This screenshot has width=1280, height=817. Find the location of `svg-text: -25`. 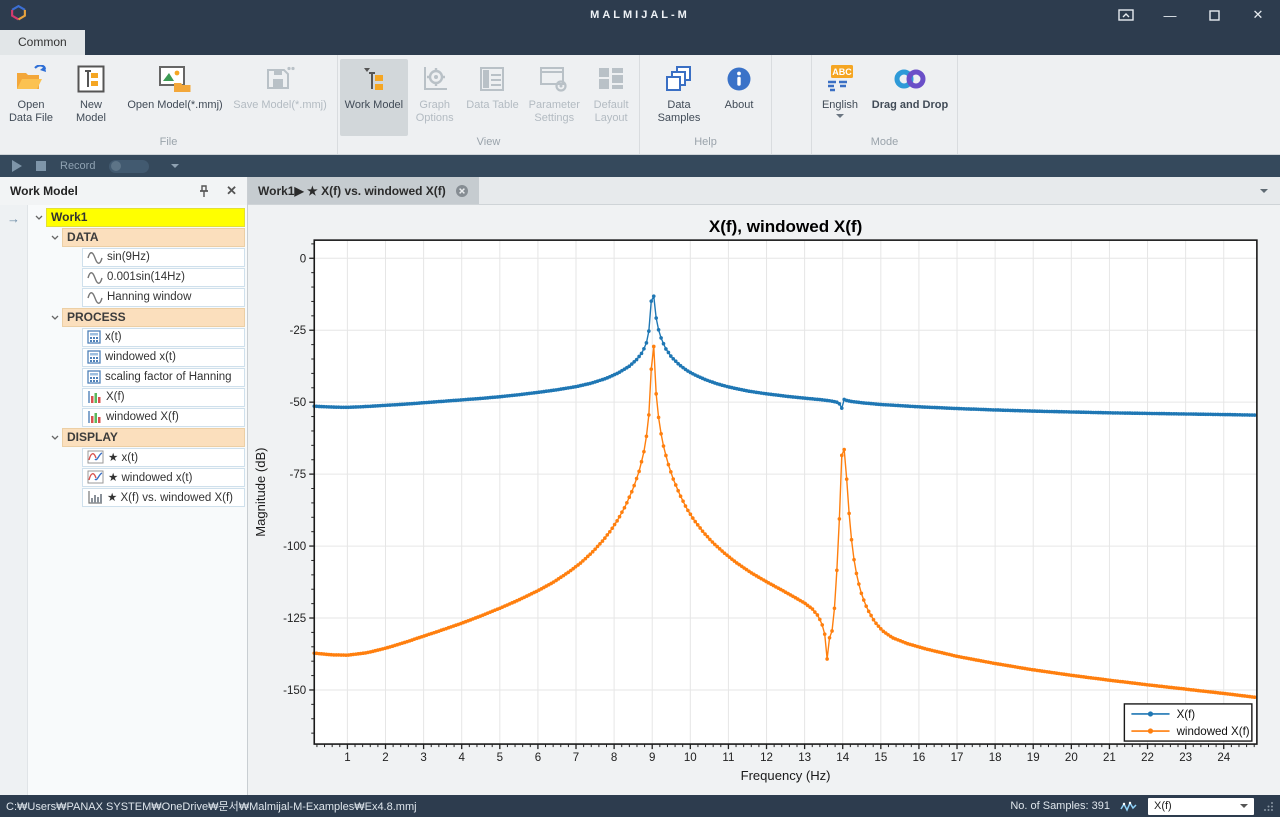

svg-text: -25 is located at coordinates (298, 331).